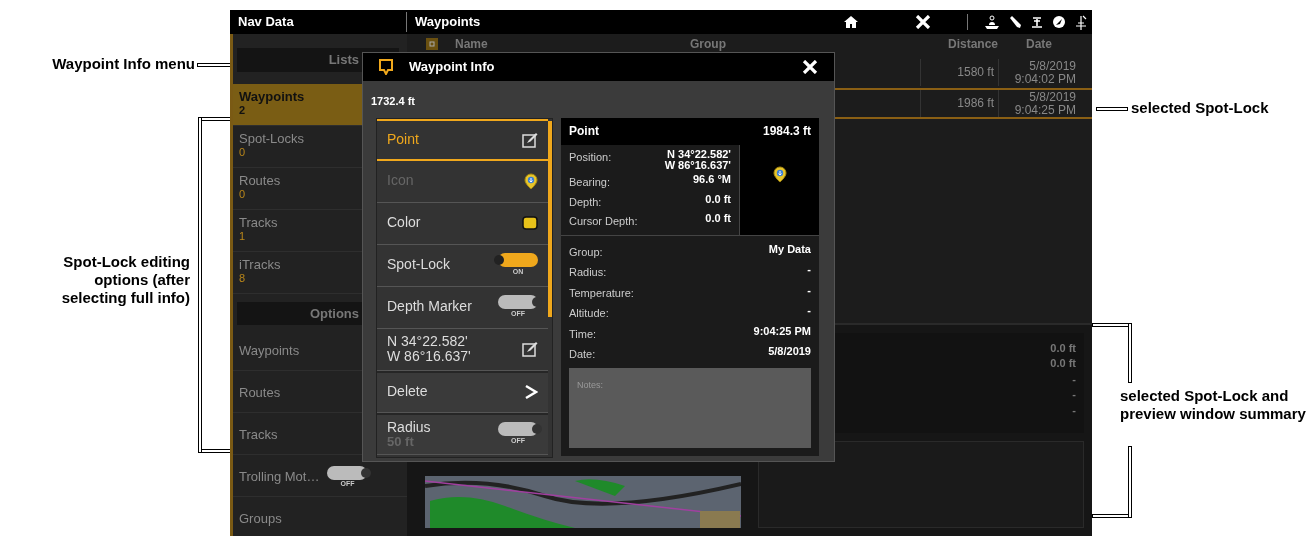  I want to click on column-header: Date, so click(1039, 44).